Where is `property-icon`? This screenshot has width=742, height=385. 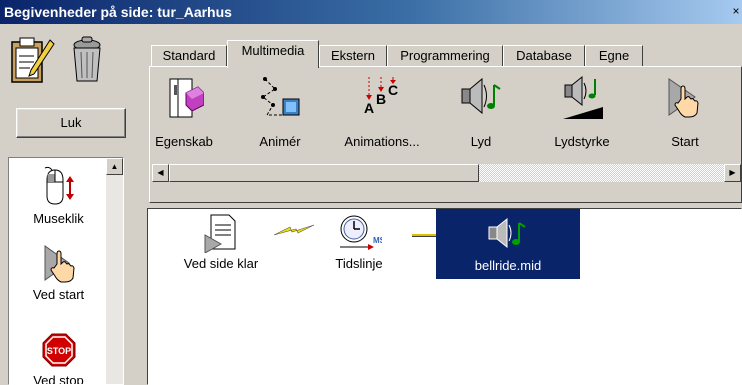 property-icon is located at coordinates (187, 98).